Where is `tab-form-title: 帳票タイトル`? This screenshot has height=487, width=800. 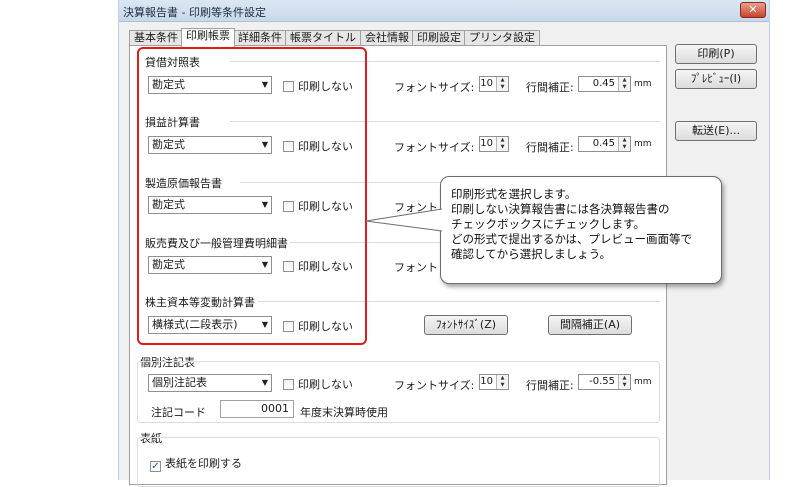
tab-form-title: 帳票タイトル is located at coordinates (323, 38).